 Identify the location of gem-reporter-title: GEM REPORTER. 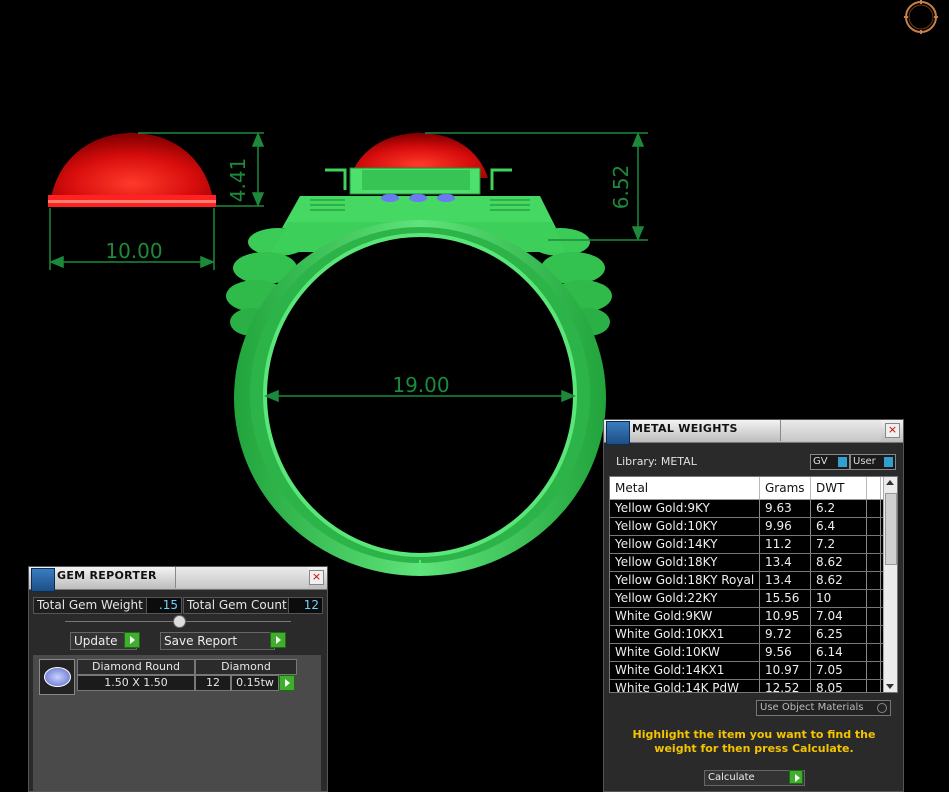
(107, 575).